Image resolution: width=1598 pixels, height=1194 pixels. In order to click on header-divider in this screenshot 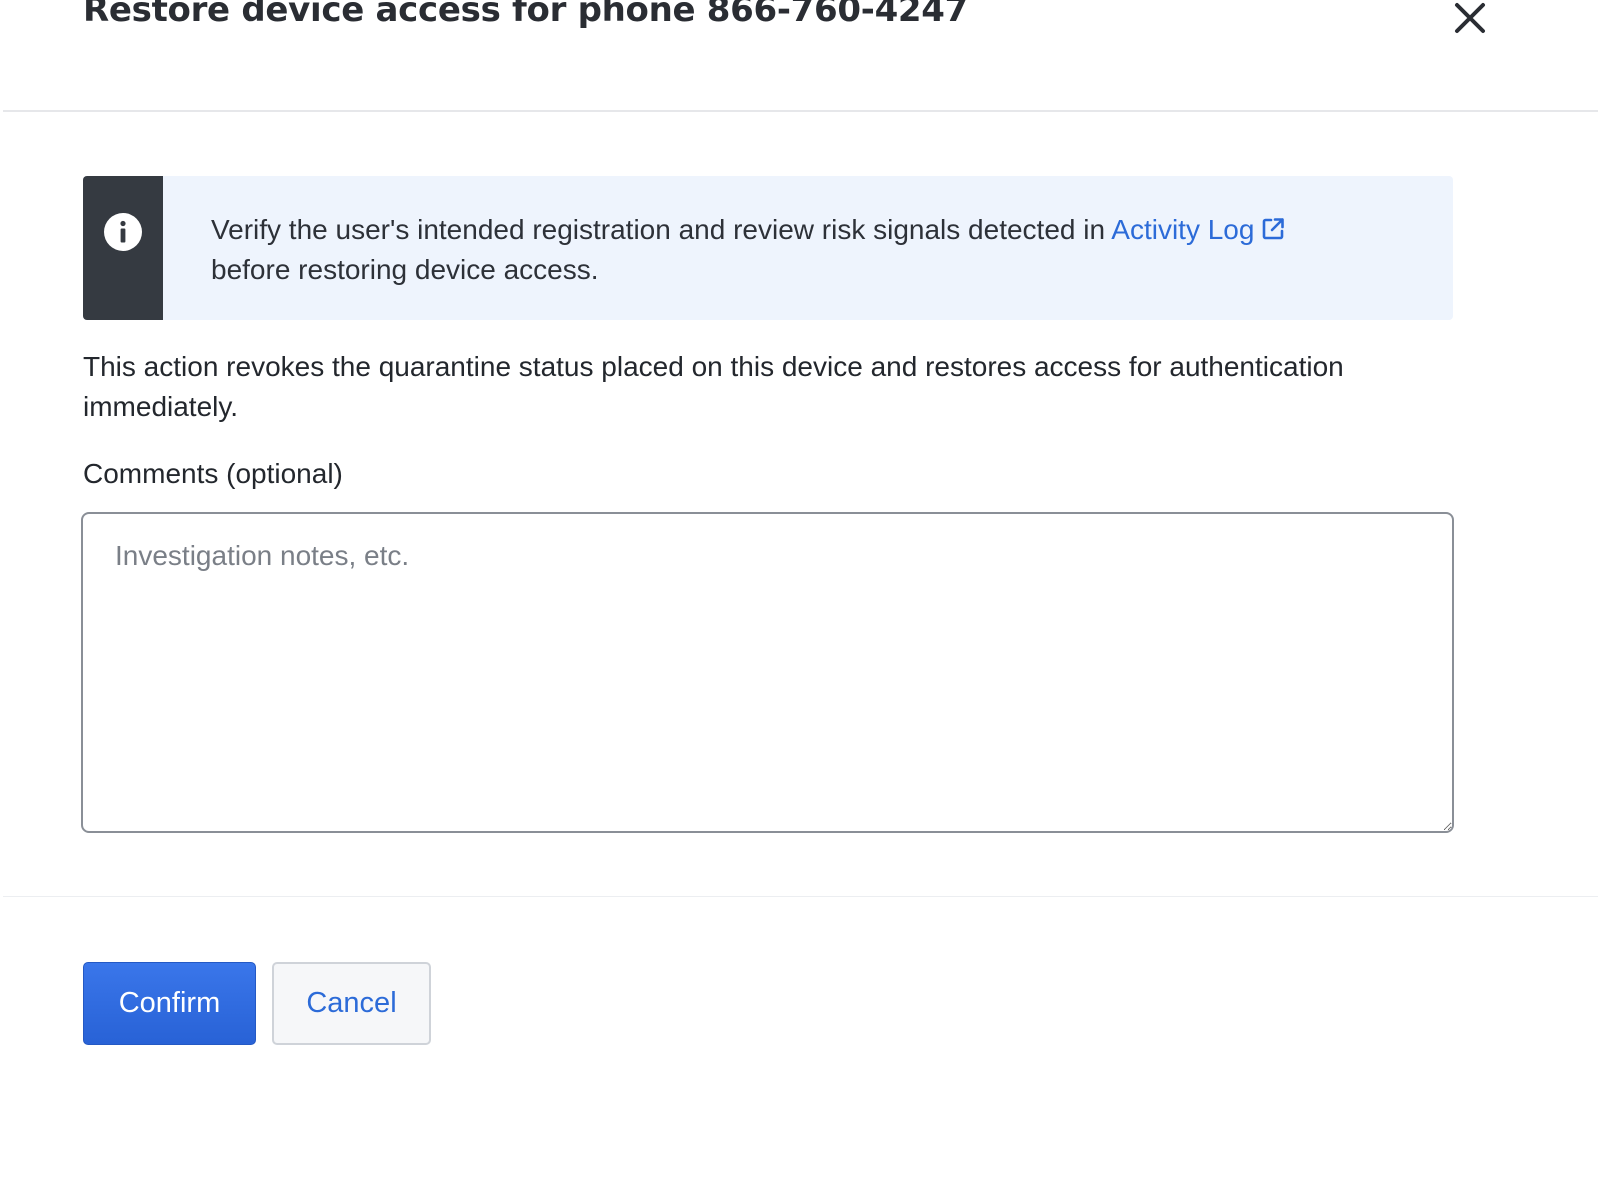, I will do `click(800, 111)`.